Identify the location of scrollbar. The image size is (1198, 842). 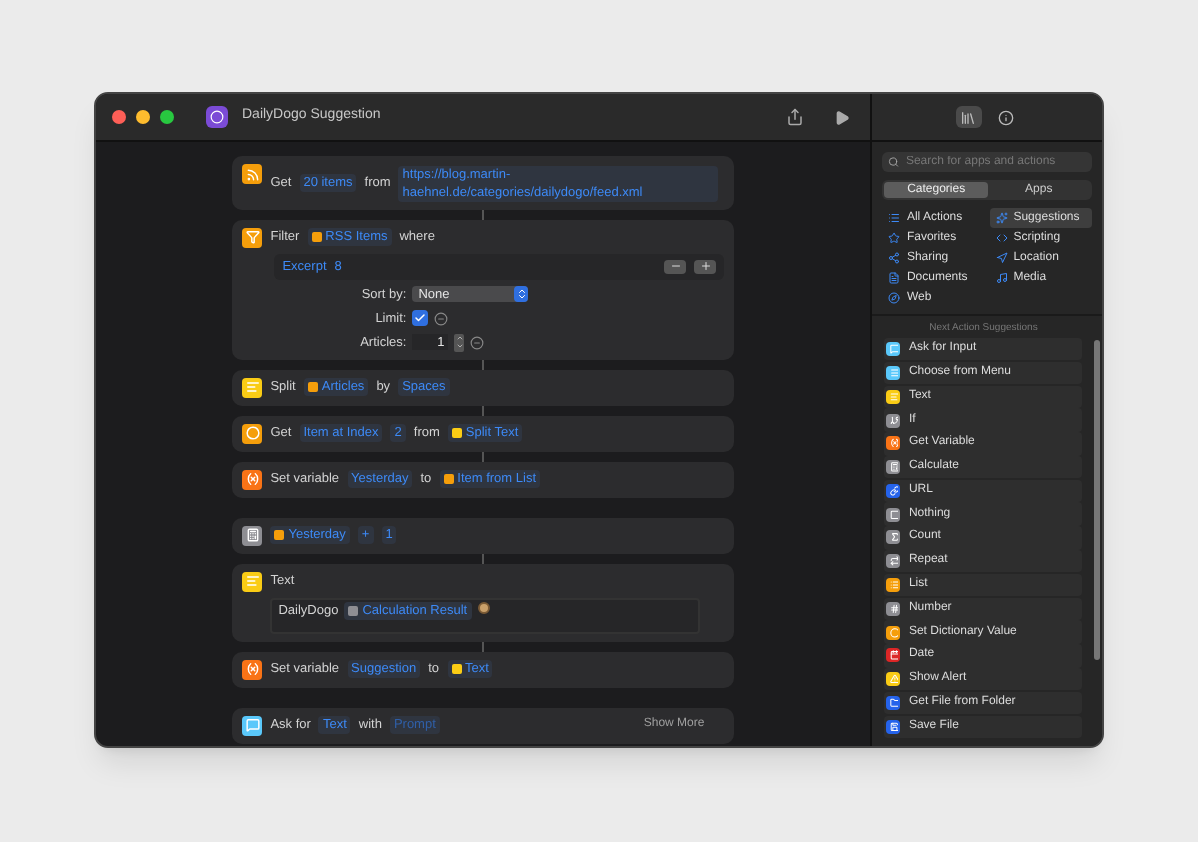
(1097, 500).